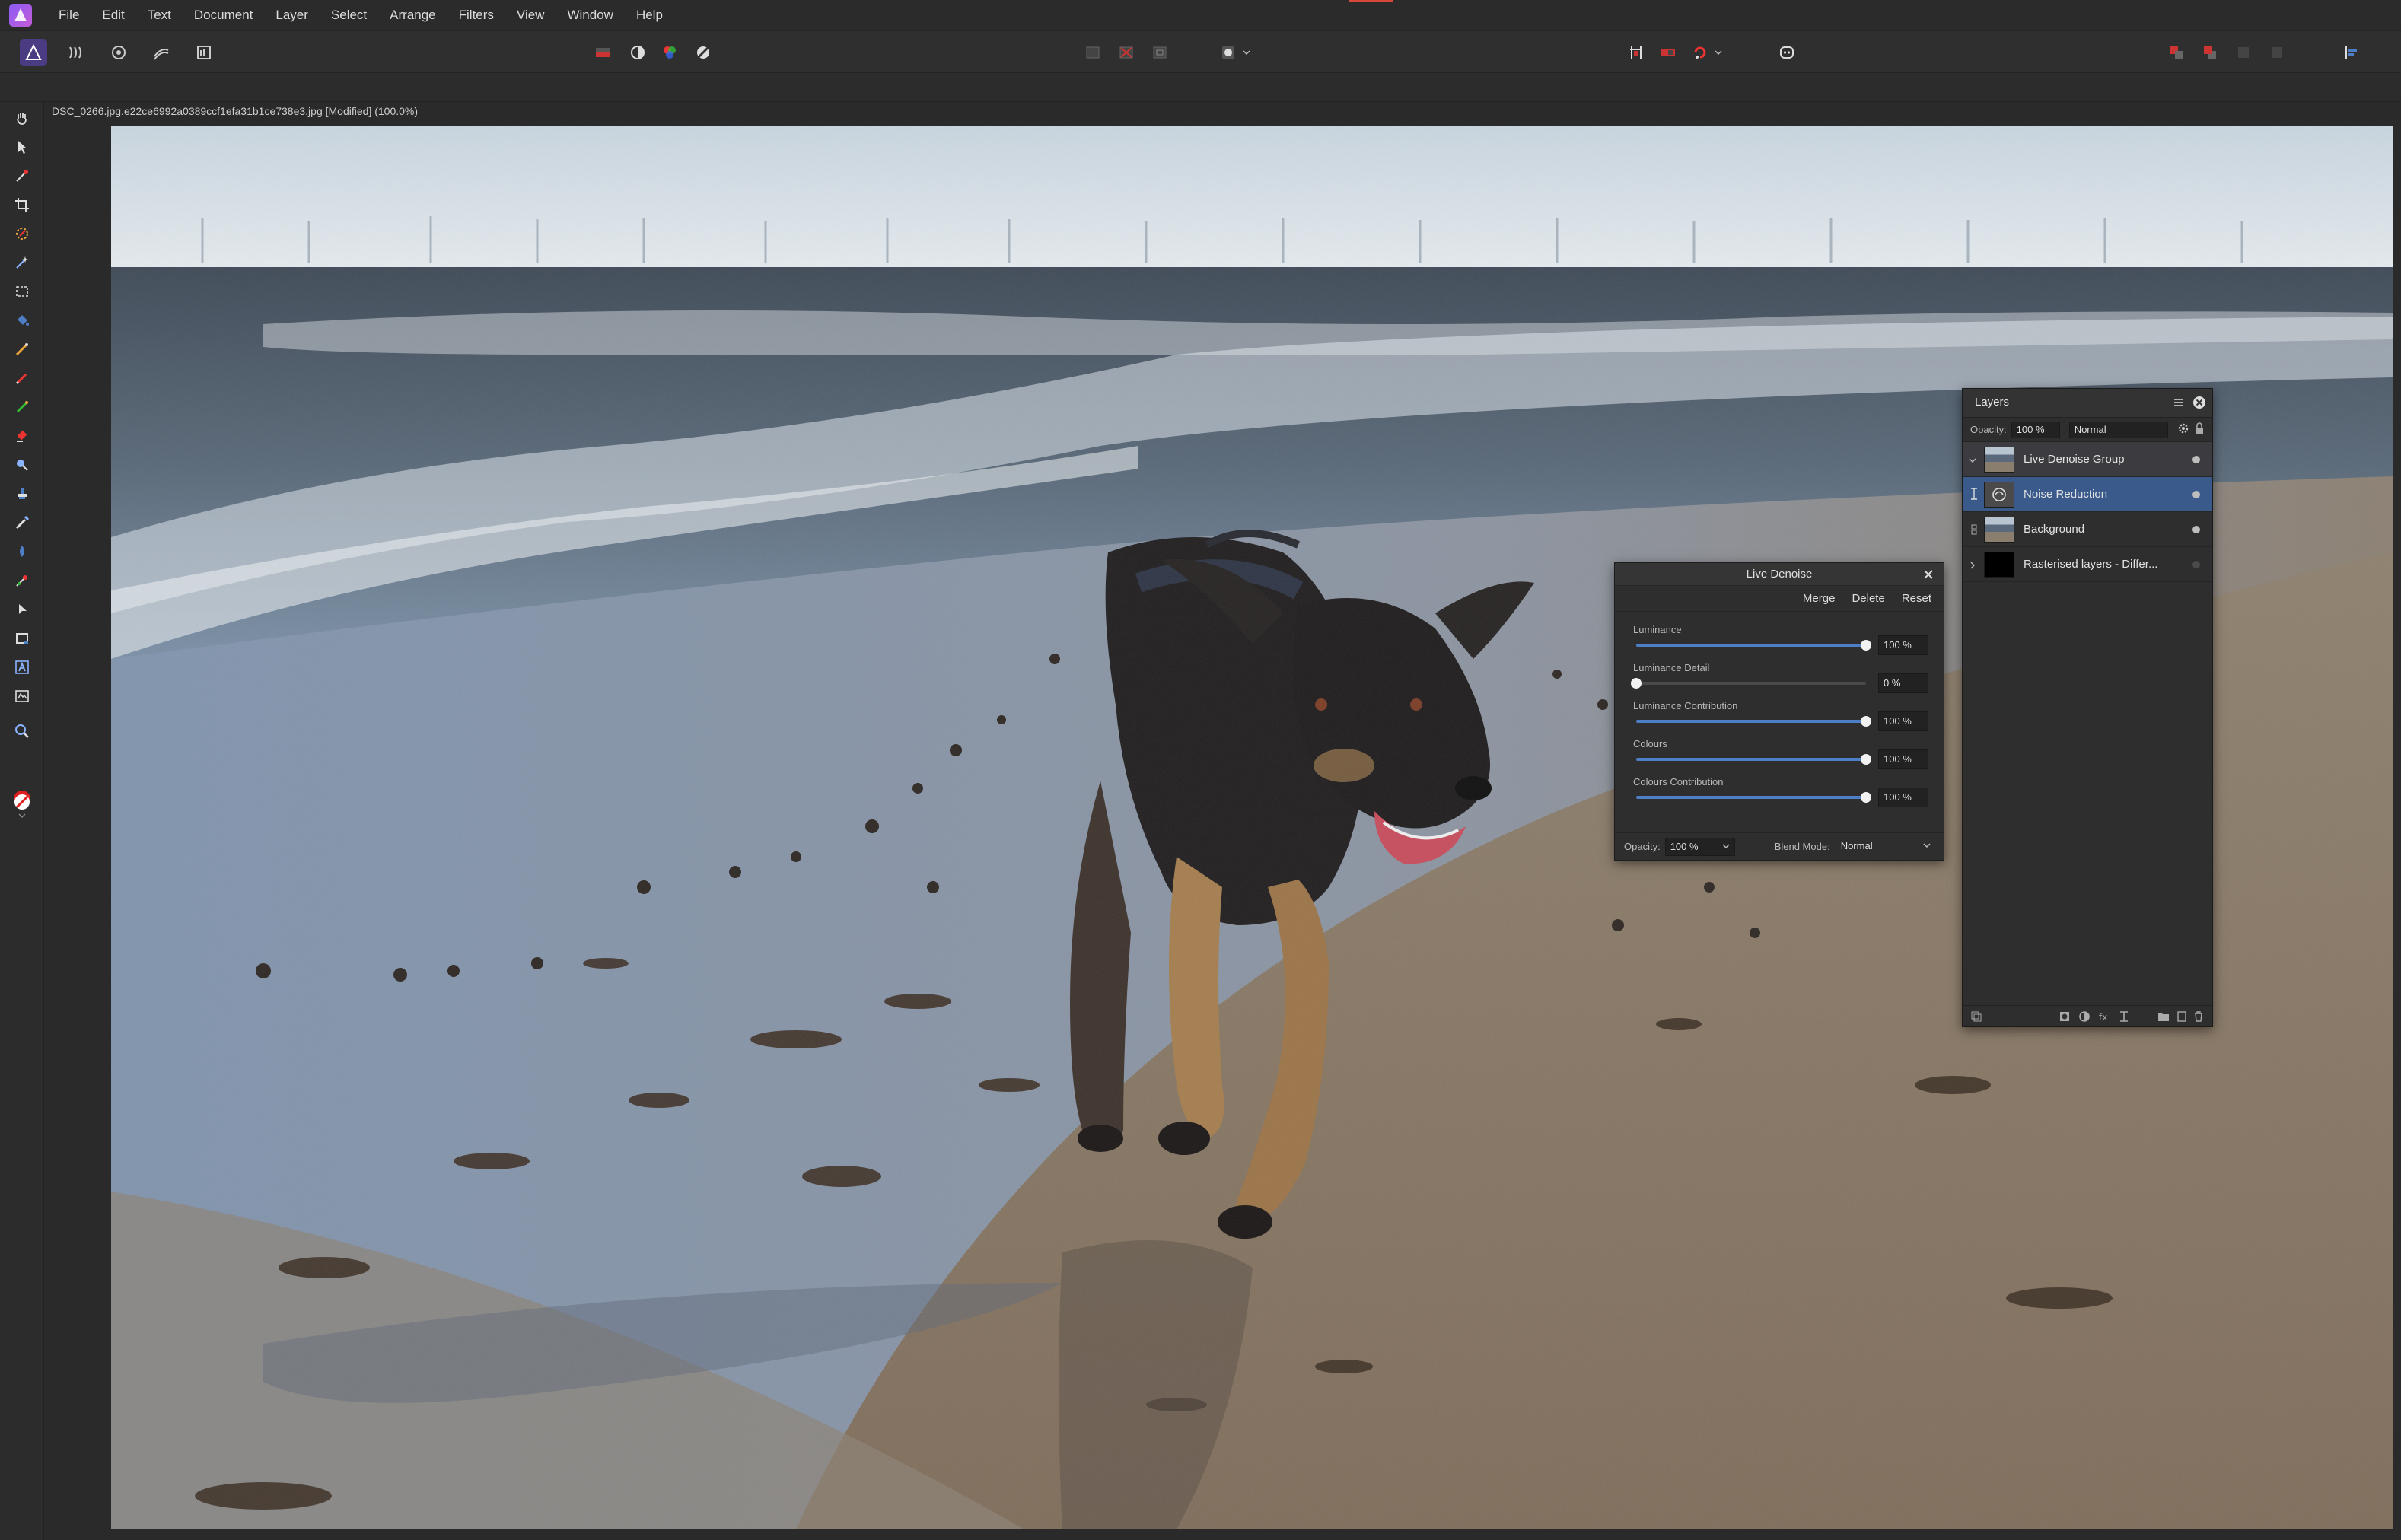 This screenshot has width=2401, height=1540. What do you see at coordinates (22, 234) in the screenshot?
I see `selection-brush-tool-icon` at bounding box center [22, 234].